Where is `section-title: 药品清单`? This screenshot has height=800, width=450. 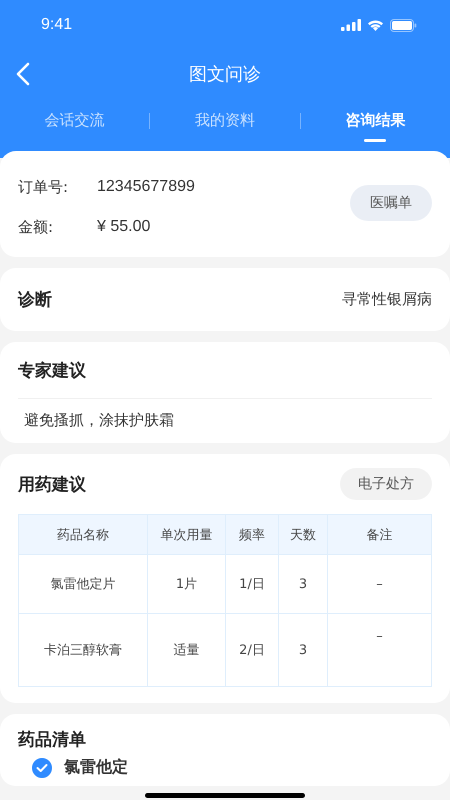 section-title: 药品清单 is located at coordinates (52, 740).